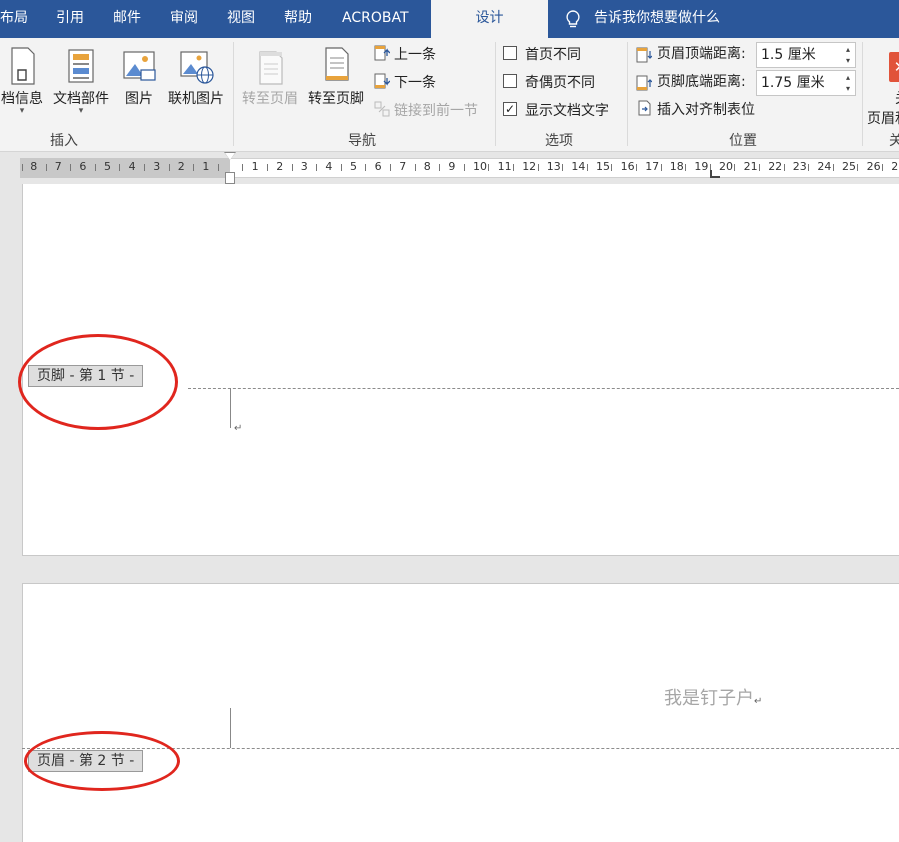 The height and width of the screenshot is (842, 899). I want to click on insert-align-tab-button: 插入对齐制表位, so click(696, 110).